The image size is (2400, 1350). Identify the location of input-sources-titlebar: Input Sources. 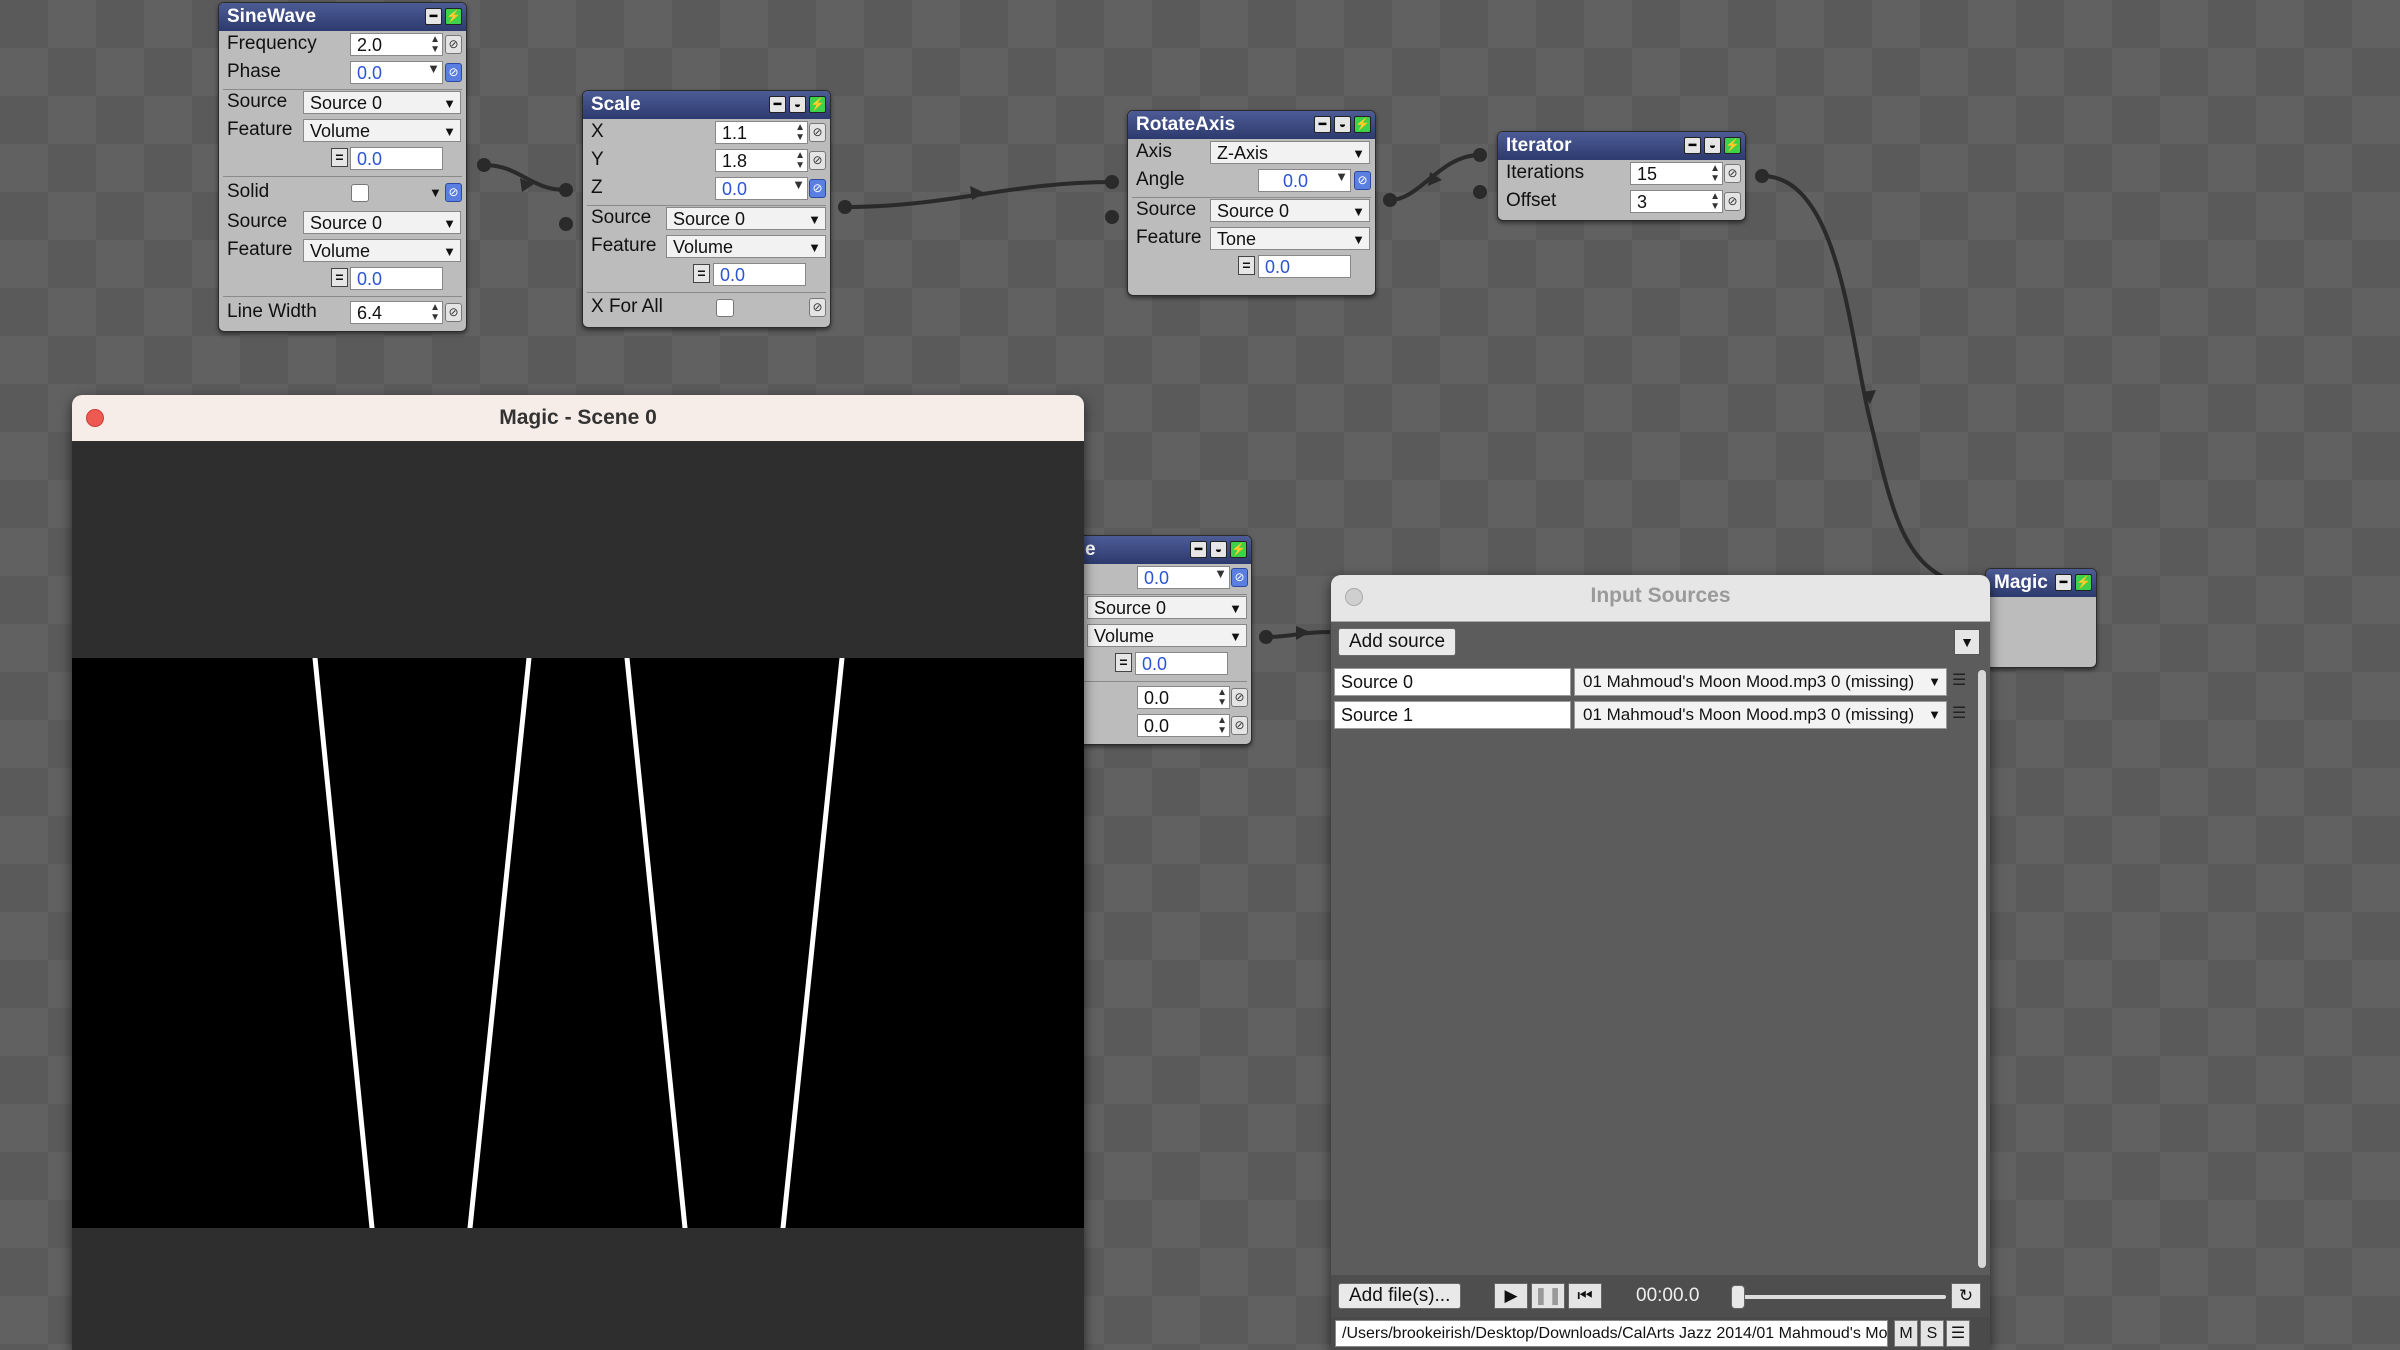
(1660, 598).